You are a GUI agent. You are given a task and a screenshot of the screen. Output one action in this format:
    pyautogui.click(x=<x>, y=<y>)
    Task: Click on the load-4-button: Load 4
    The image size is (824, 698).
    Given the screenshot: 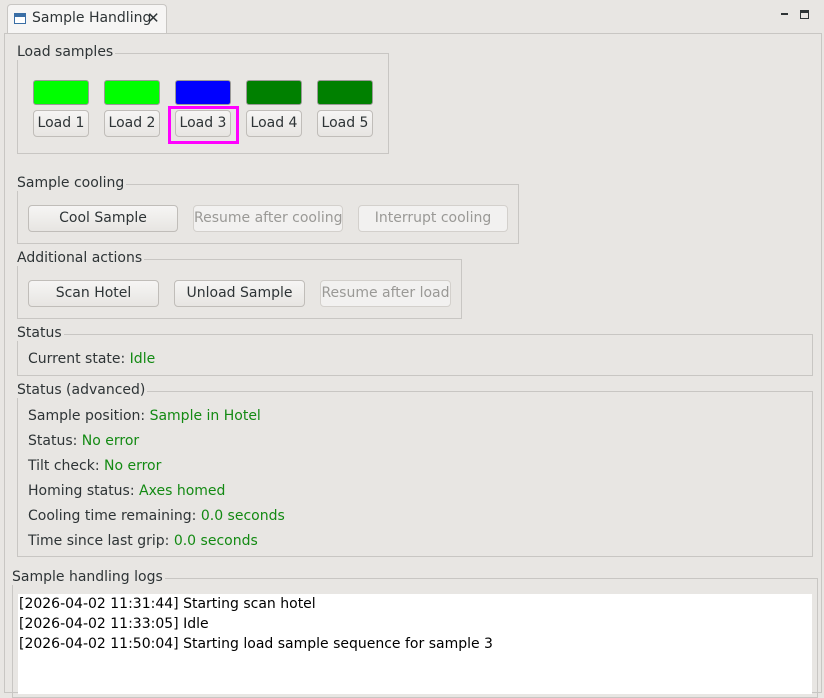 What is the action you would take?
    pyautogui.click(x=274, y=123)
    